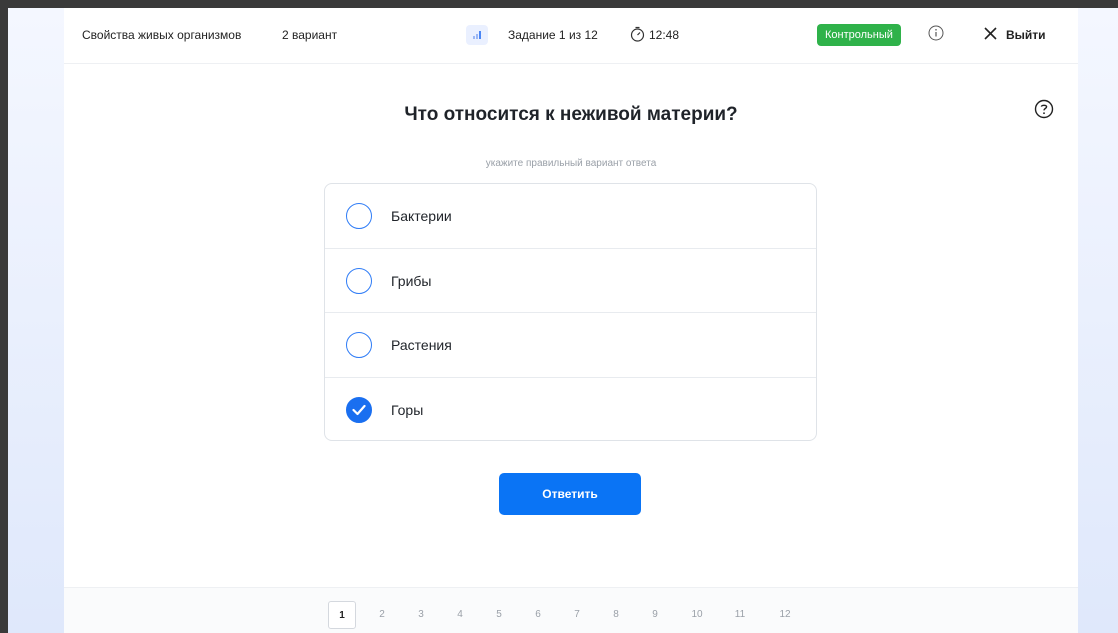  What do you see at coordinates (342, 615) in the screenshot?
I see `page-button-current: 1` at bounding box center [342, 615].